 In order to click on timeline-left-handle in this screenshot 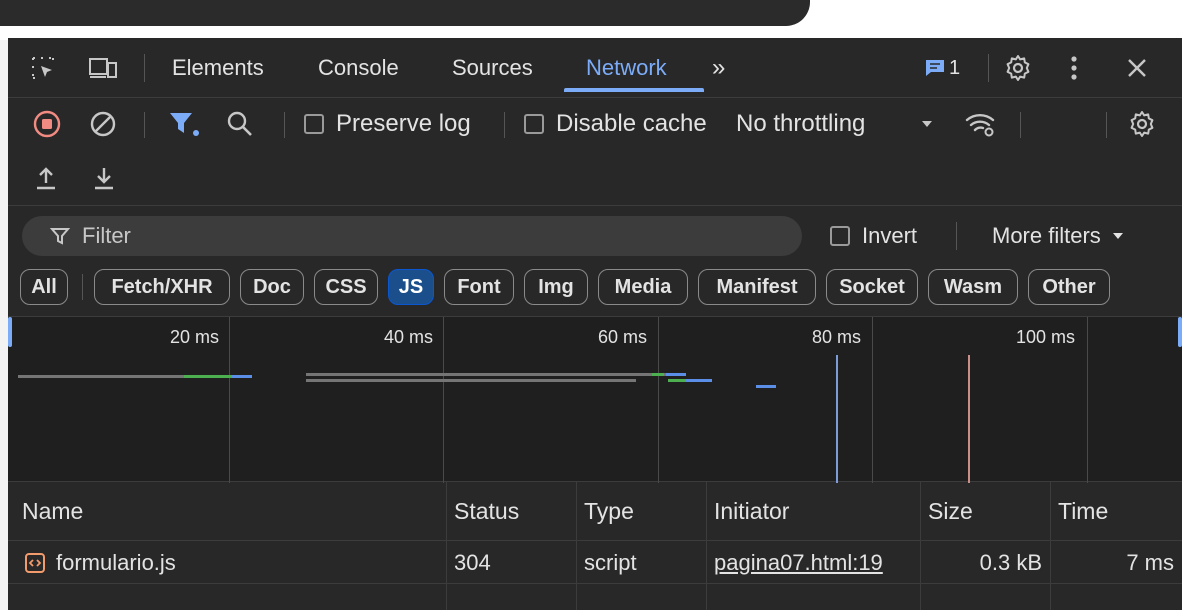, I will do `click(10, 332)`.